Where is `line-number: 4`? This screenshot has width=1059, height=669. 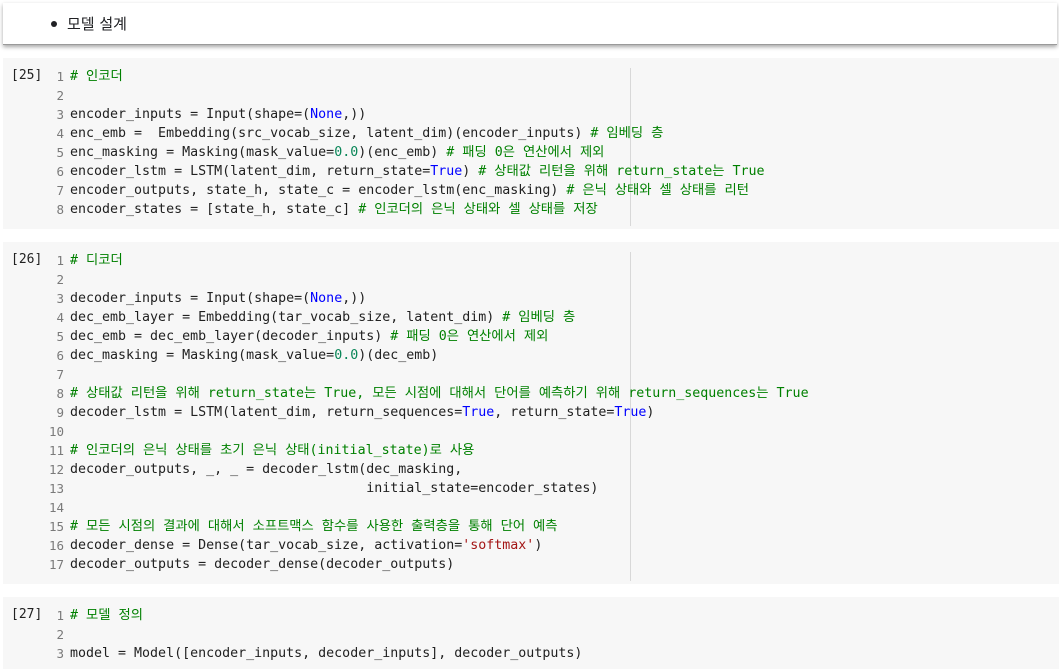
line-number: 4 is located at coordinates (60, 133).